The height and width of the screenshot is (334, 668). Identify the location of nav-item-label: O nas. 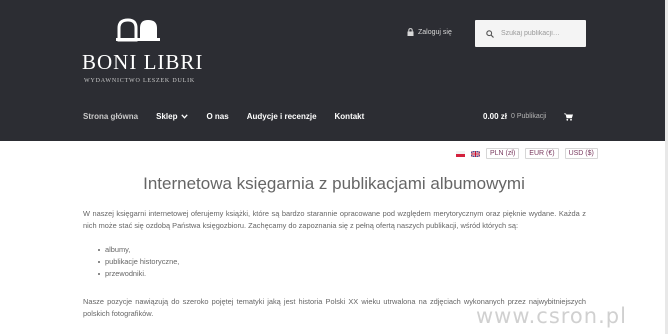
(217, 116).